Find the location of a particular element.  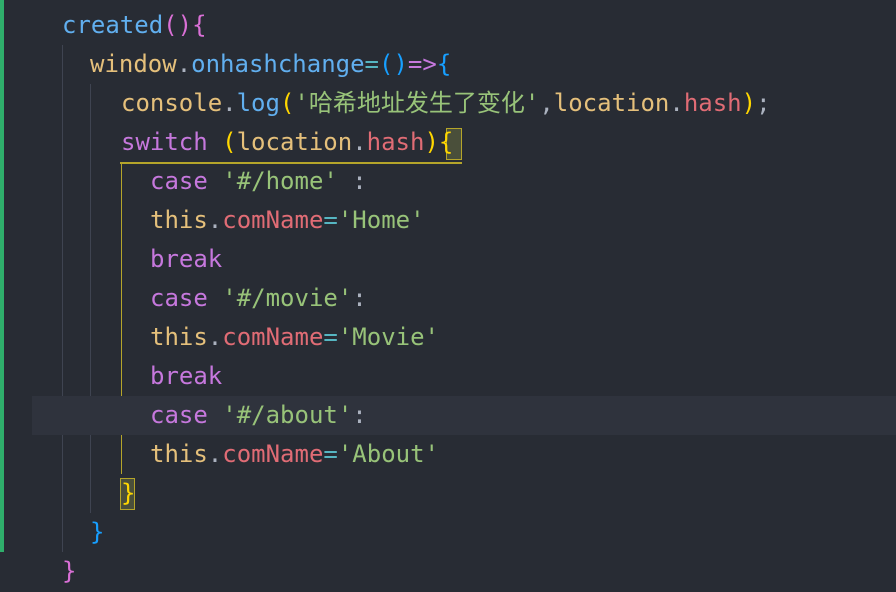

arrow-operator: => is located at coordinates (422, 64).